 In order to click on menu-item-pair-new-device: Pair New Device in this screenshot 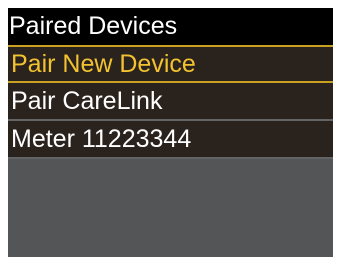, I will do `click(170, 64)`.